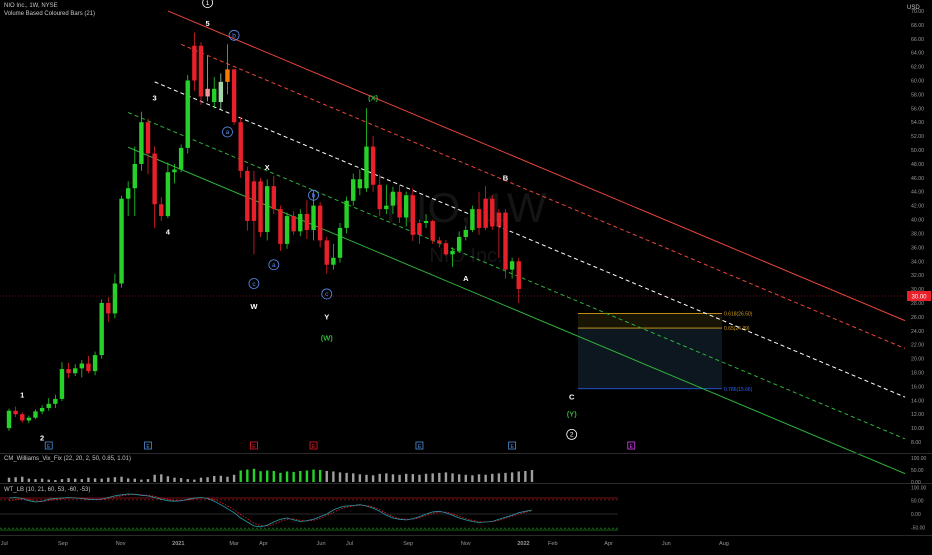 The image size is (932, 555). I want to click on time-tick-label: Sep, so click(408, 544).